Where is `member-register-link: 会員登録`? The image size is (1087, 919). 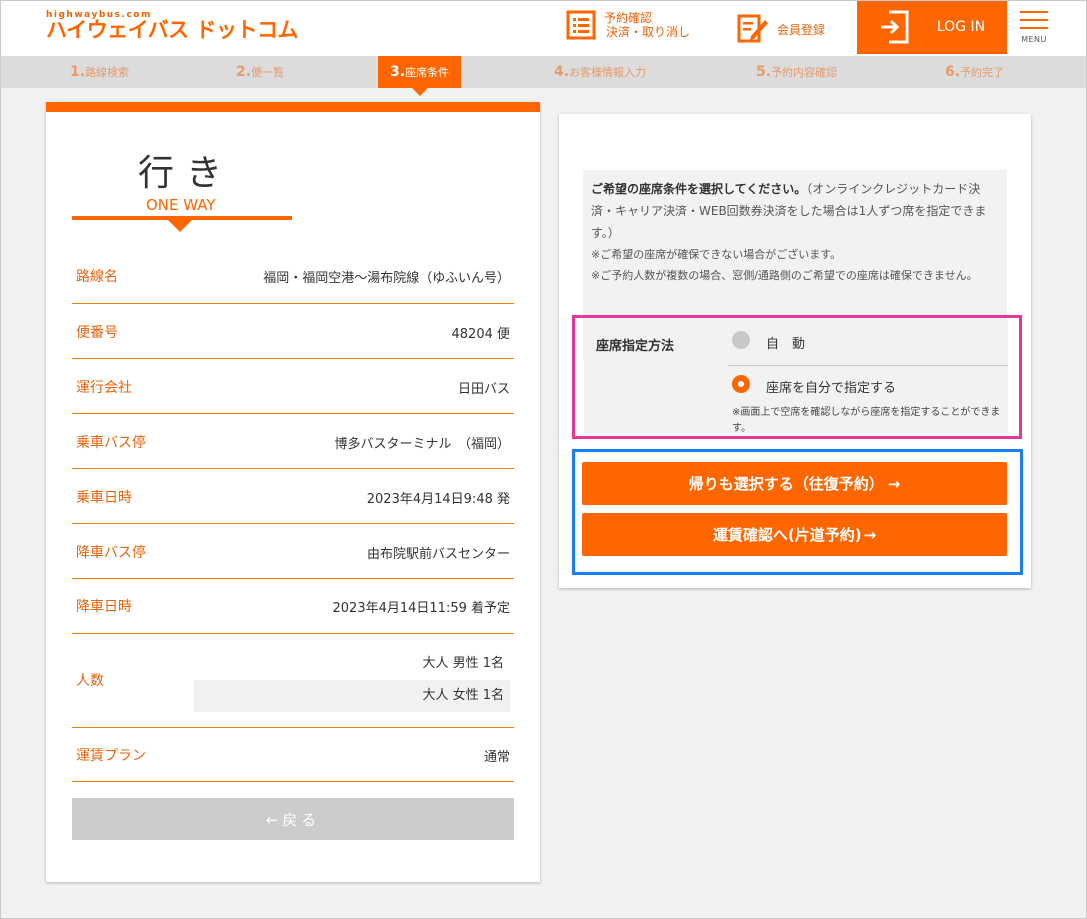
member-register-link: 会員登録 is located at coordinates (781, 28).